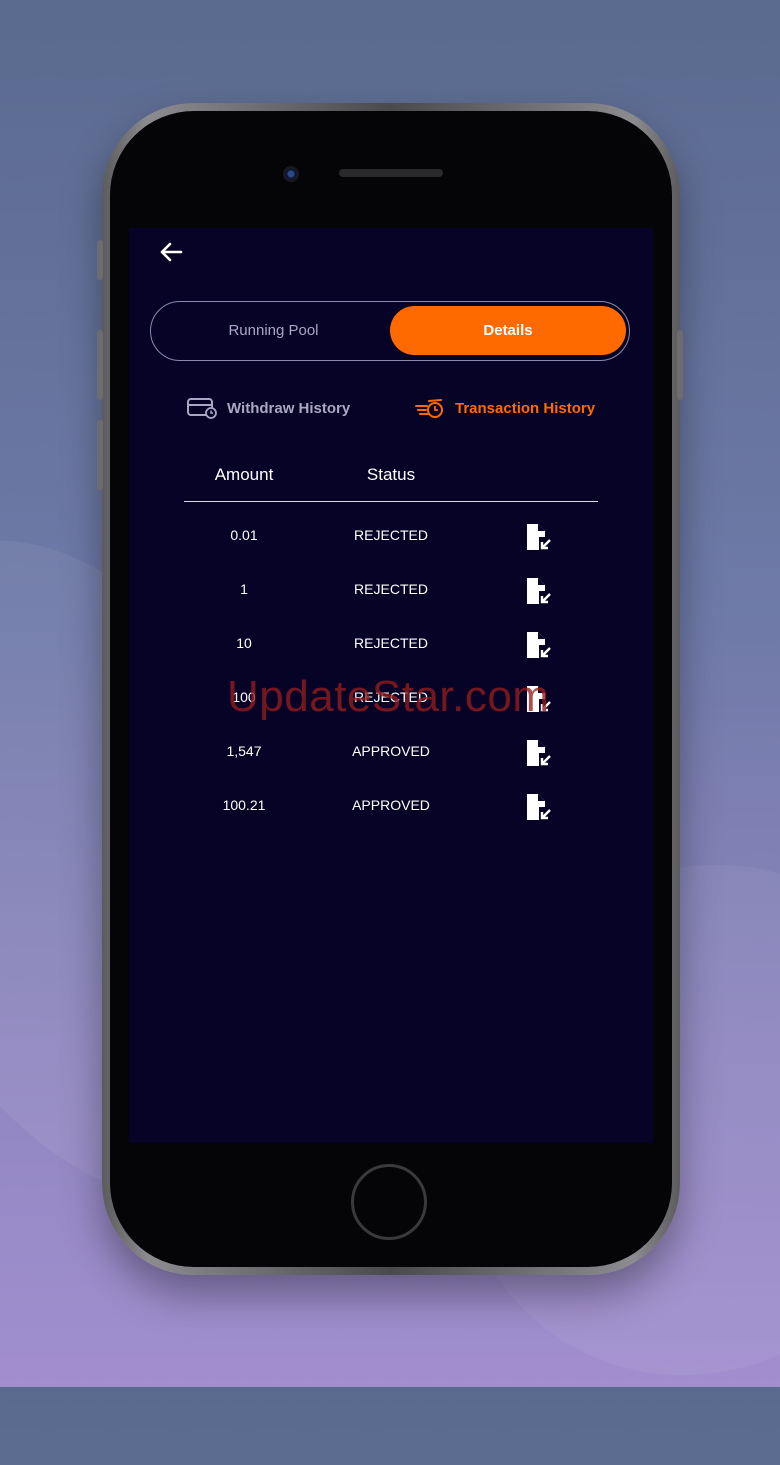 The image size is (780, 1465). Describe the element at coordinates (171, 252) in the screenshot. I see `back-arrow-icon` at that location.